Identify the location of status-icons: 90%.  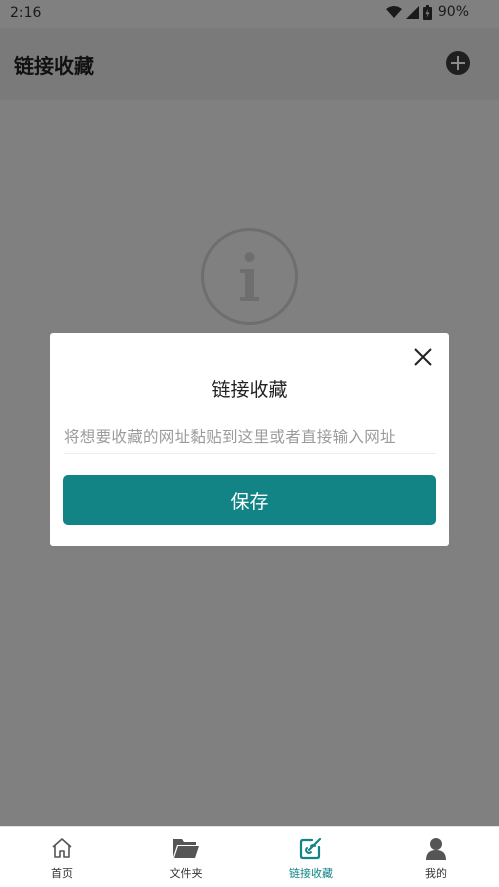
(427, 12).